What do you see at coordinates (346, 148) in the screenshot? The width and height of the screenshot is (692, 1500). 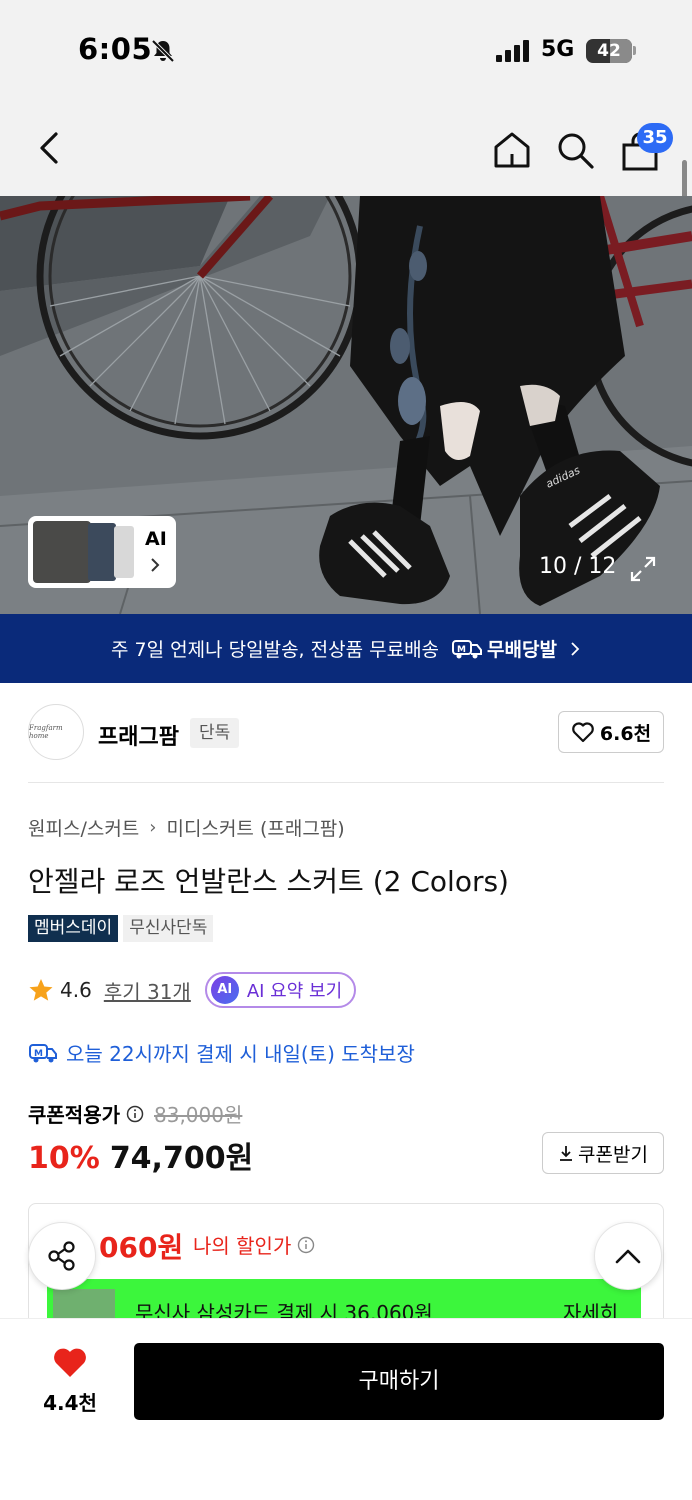 I see `top-nav` at bounding box center [346, 148].